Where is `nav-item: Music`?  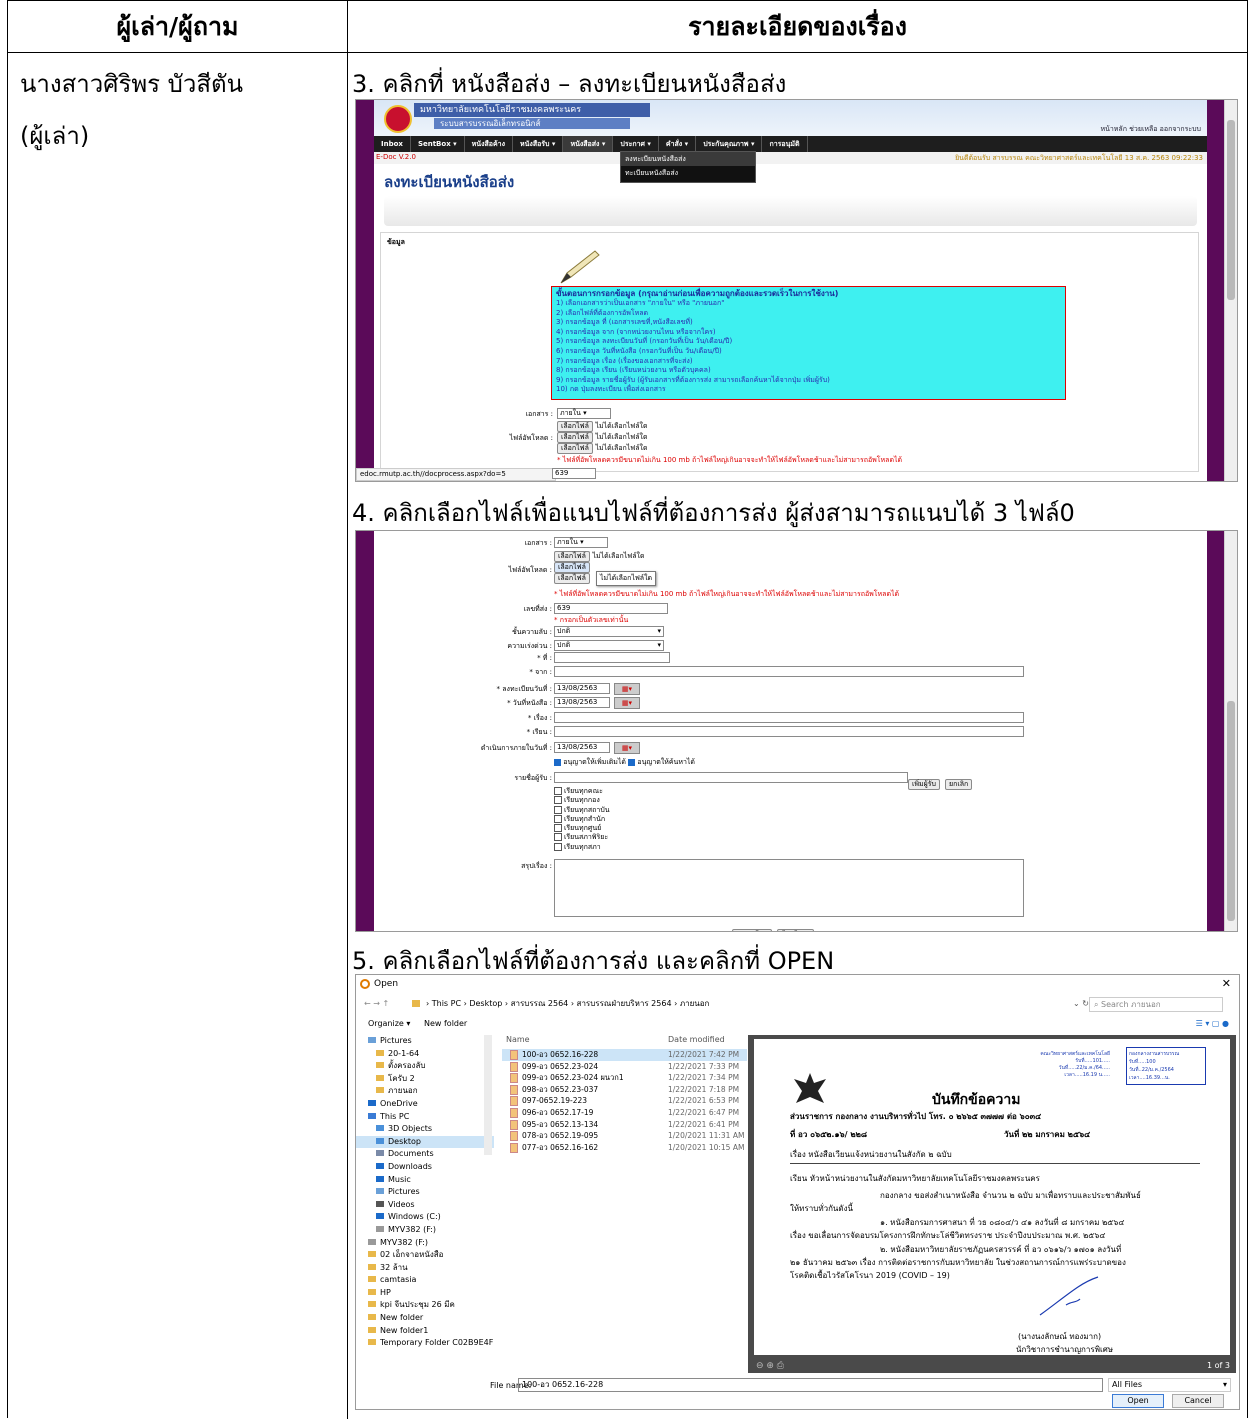 nav-item: Music is located at coordinates (425, 1180).